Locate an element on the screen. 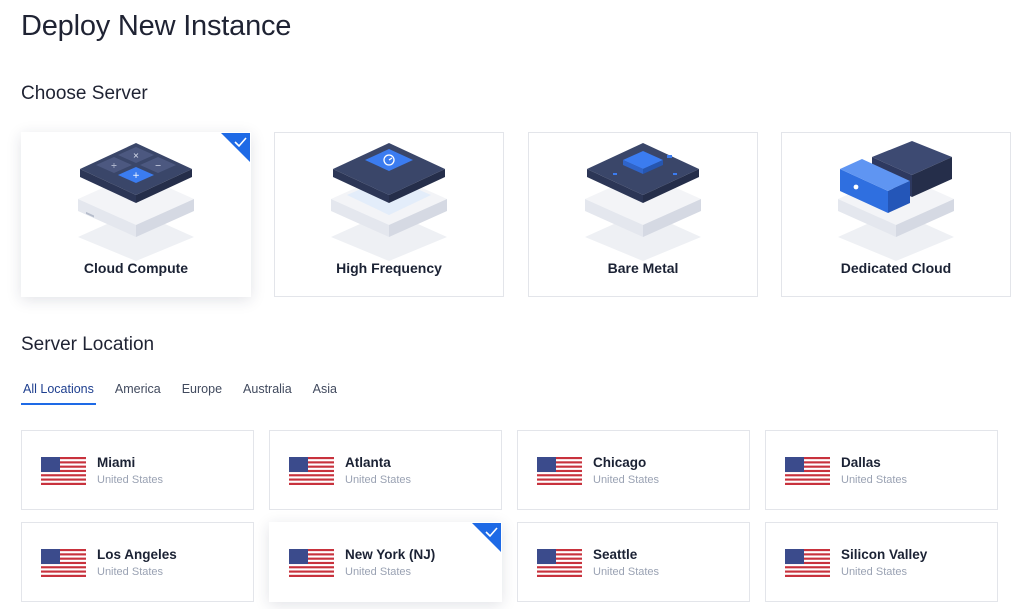  location-card-chicago: Chicago United States is located at coordinates (633, 470).